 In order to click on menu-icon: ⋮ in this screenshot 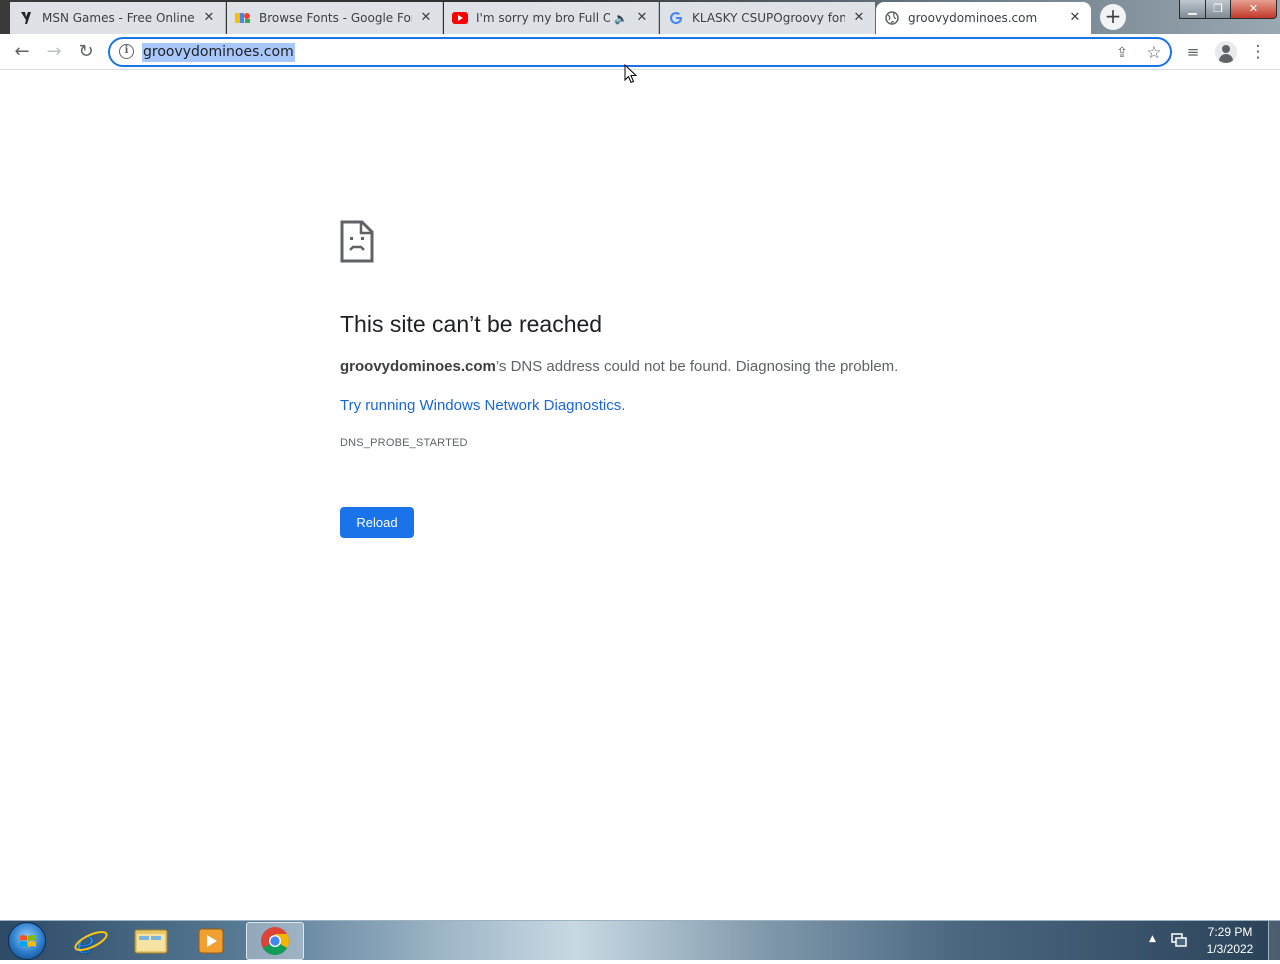, I will do `click(1258, 52)`.